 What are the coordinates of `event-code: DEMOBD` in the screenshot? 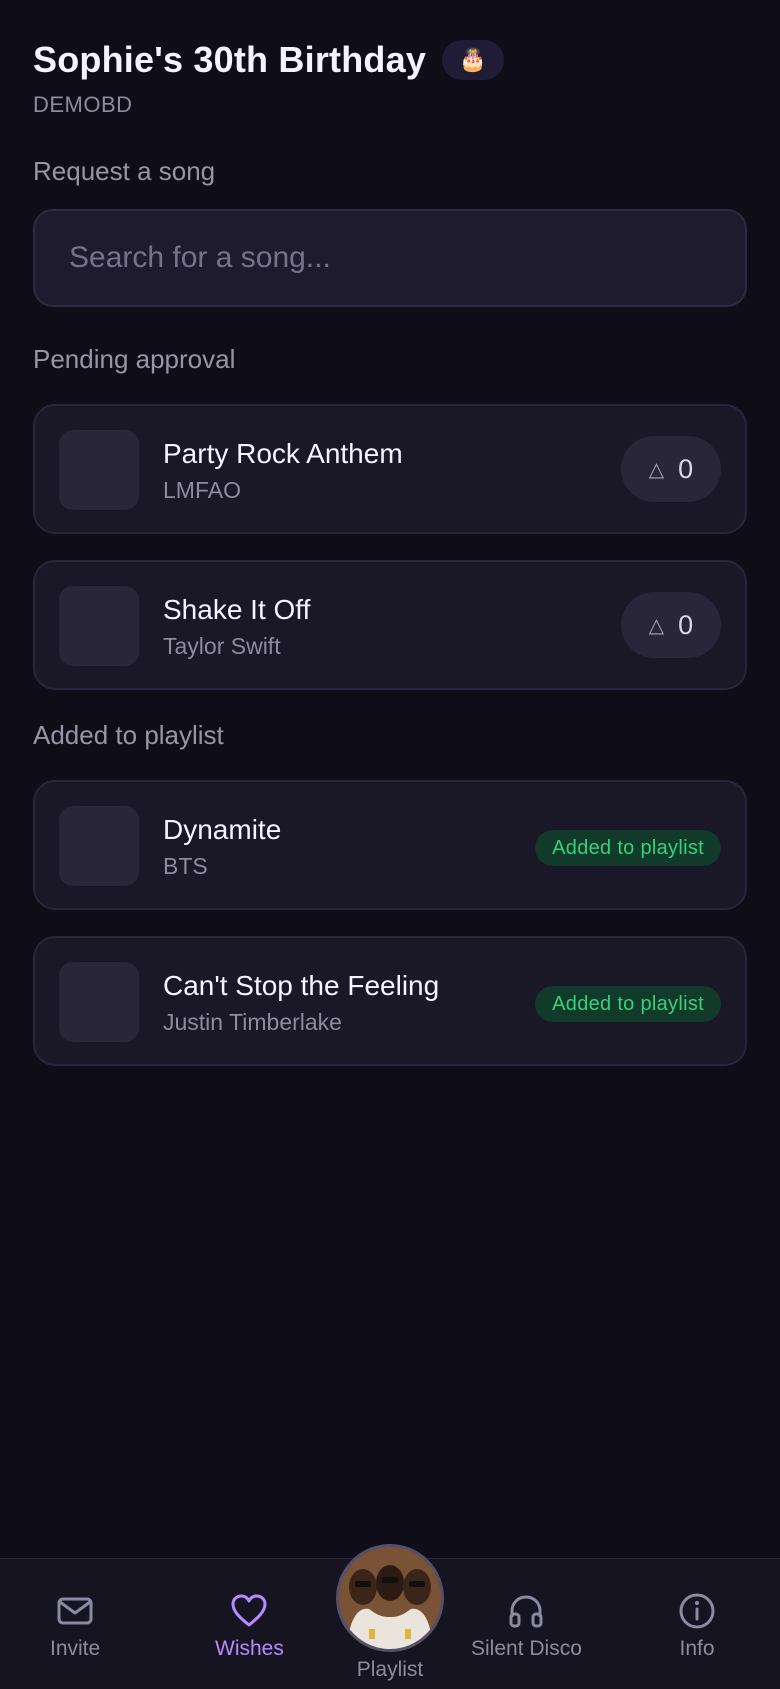 It's located at (83, 104).